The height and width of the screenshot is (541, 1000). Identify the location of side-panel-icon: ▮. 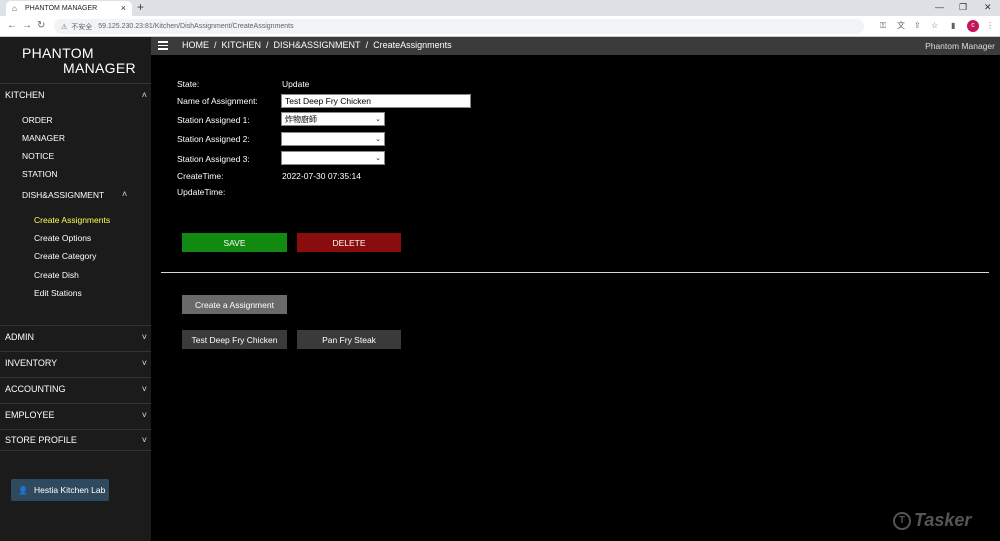
(953, 26).